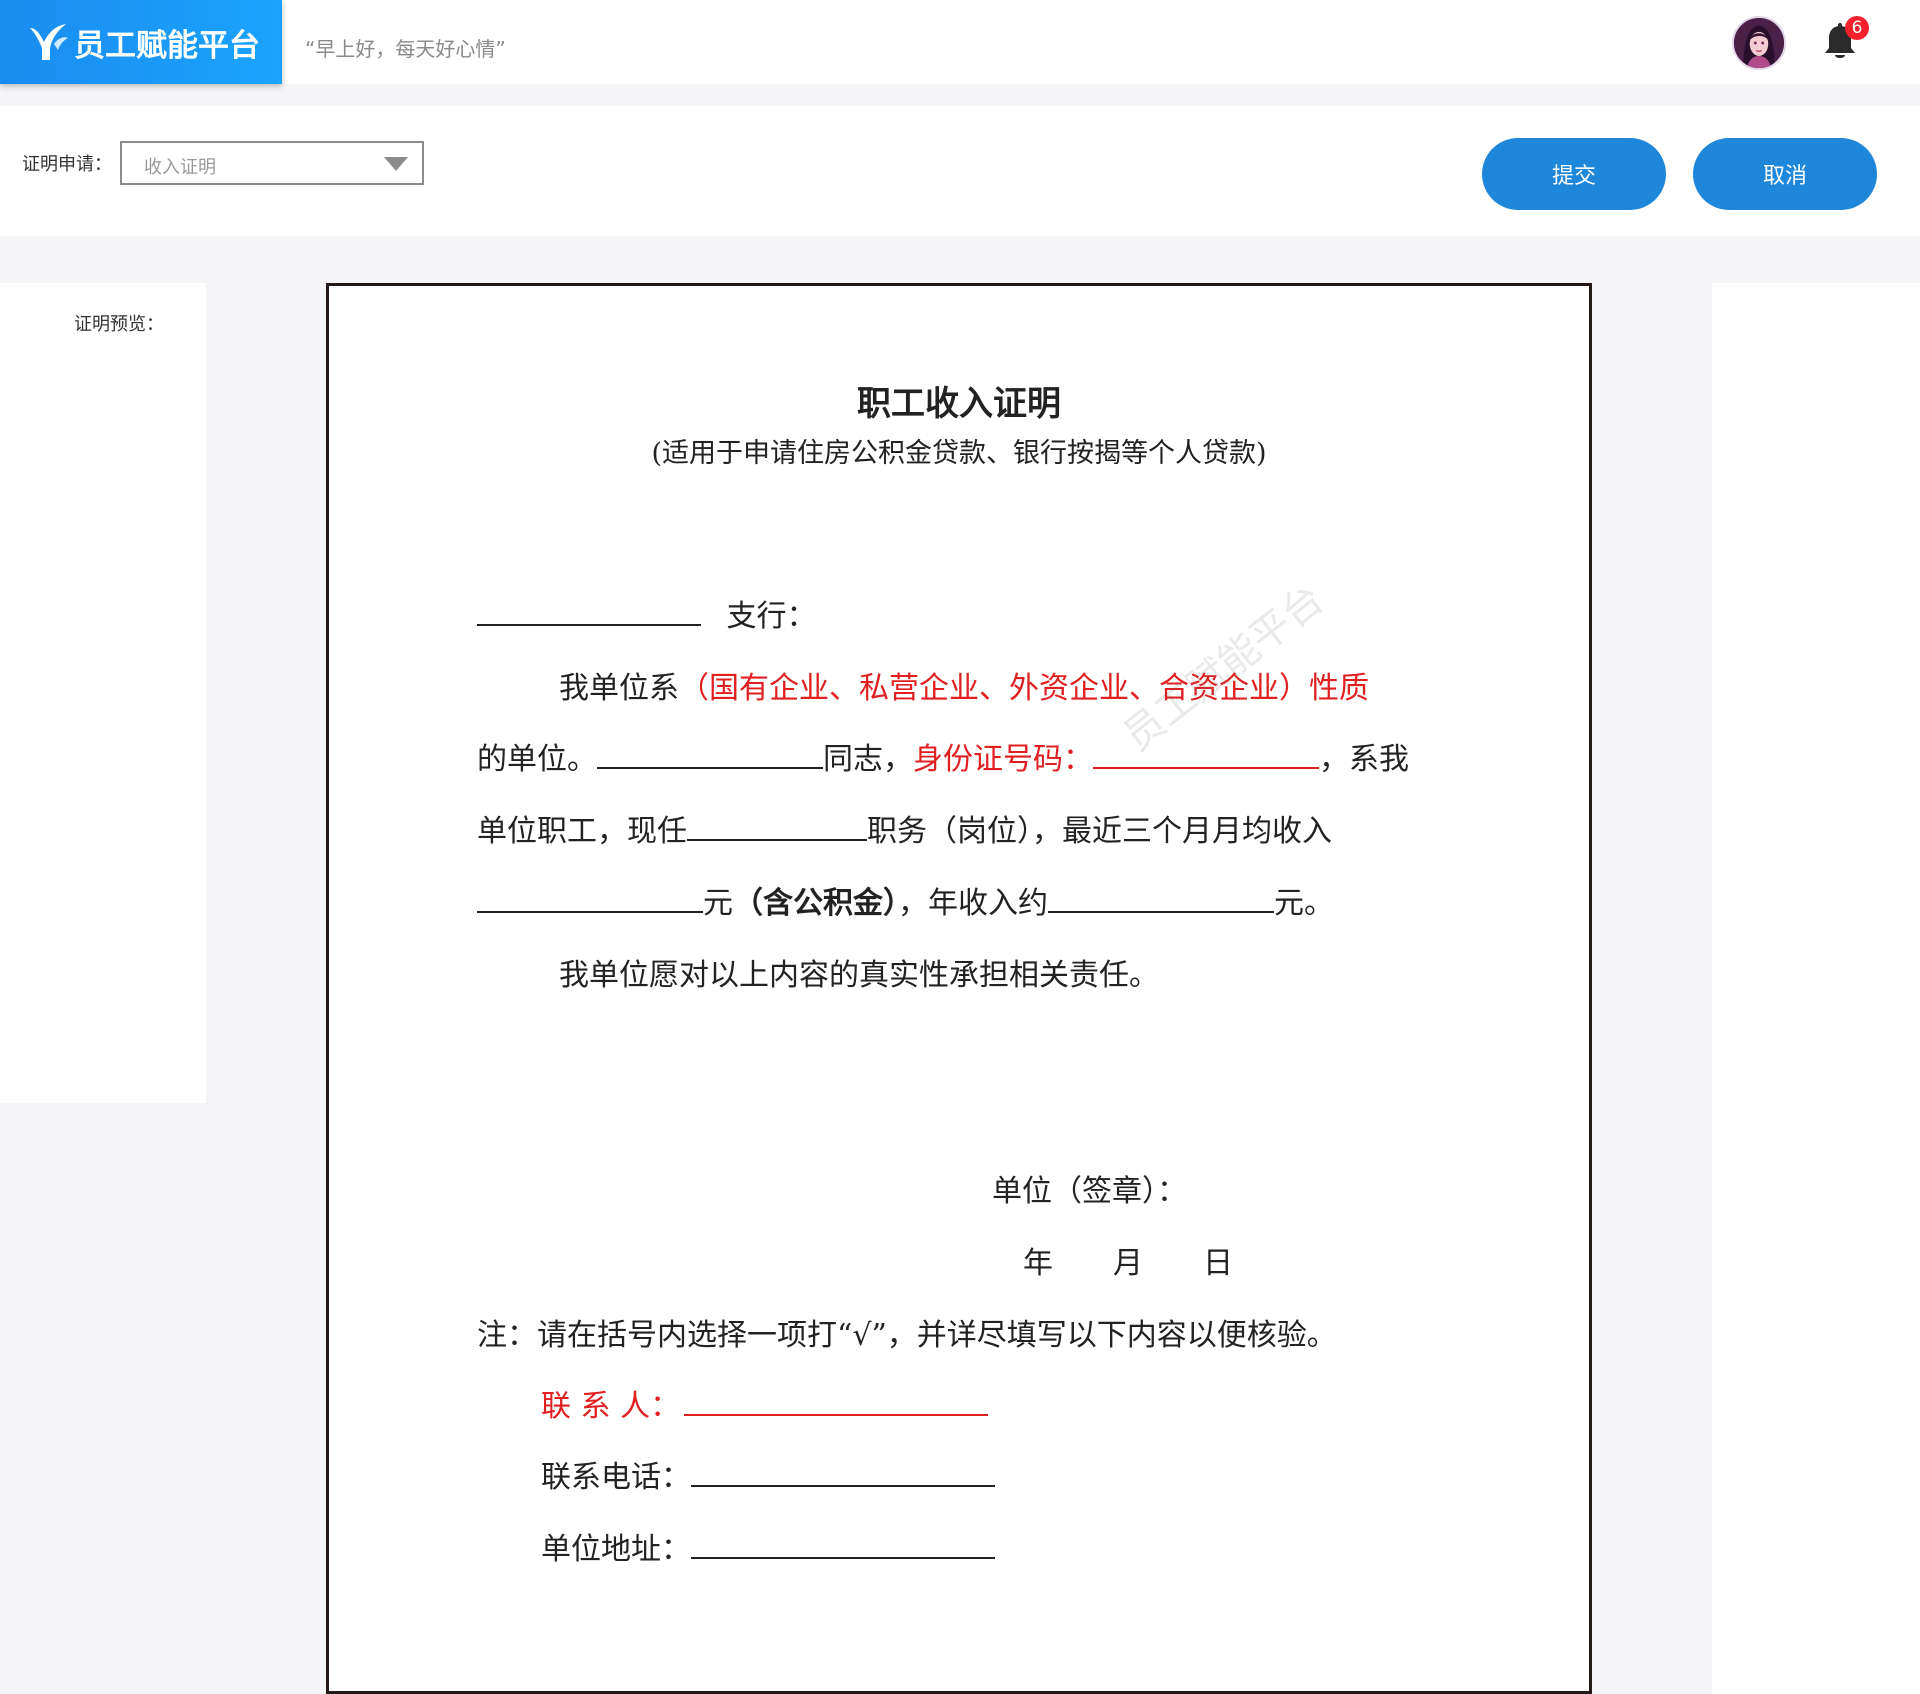 This screenshot has height=1694, width=1920. What do you see at coordinates (777, 829) in the screenshot?
I see `position-blank` at bounding box center [777, 829].